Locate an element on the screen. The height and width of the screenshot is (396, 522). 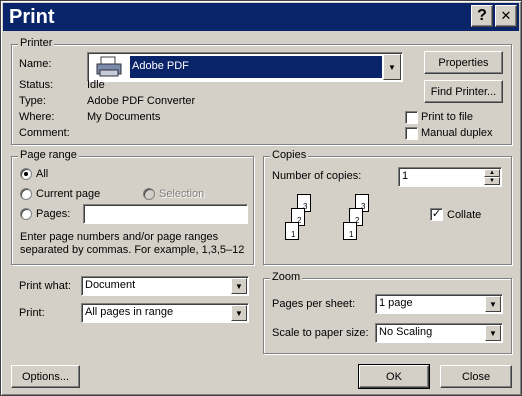
all-label: All is located at coordinates (42, 174).